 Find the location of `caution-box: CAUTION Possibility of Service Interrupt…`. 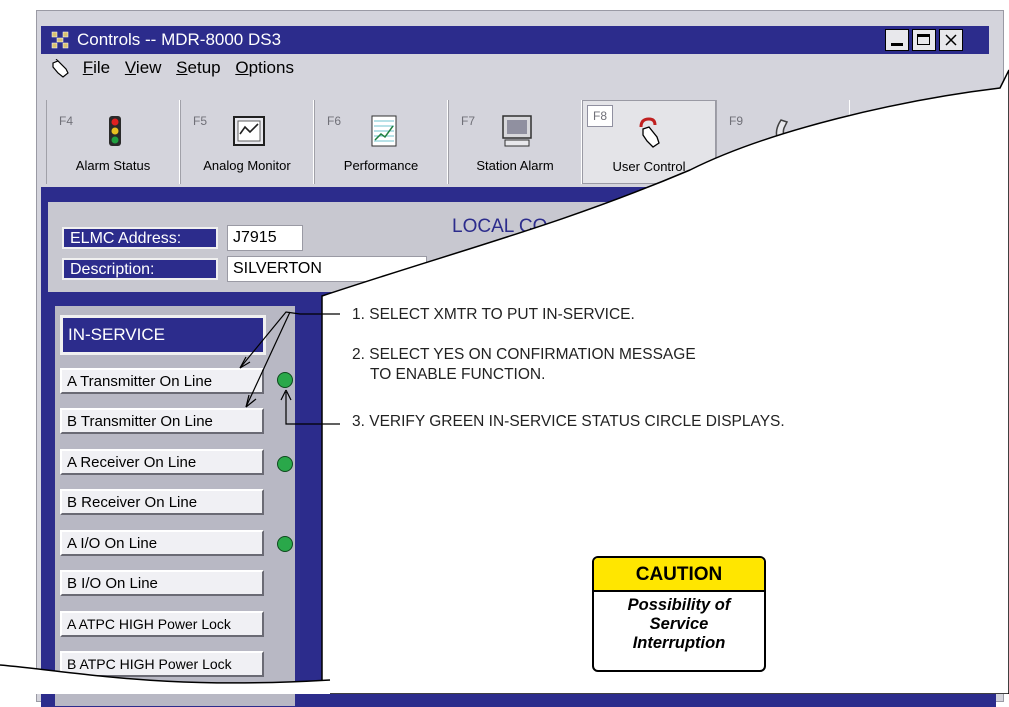

caution-box: CAUTION Possibility of Service Interrupt… is located at coordinates (679, 614).